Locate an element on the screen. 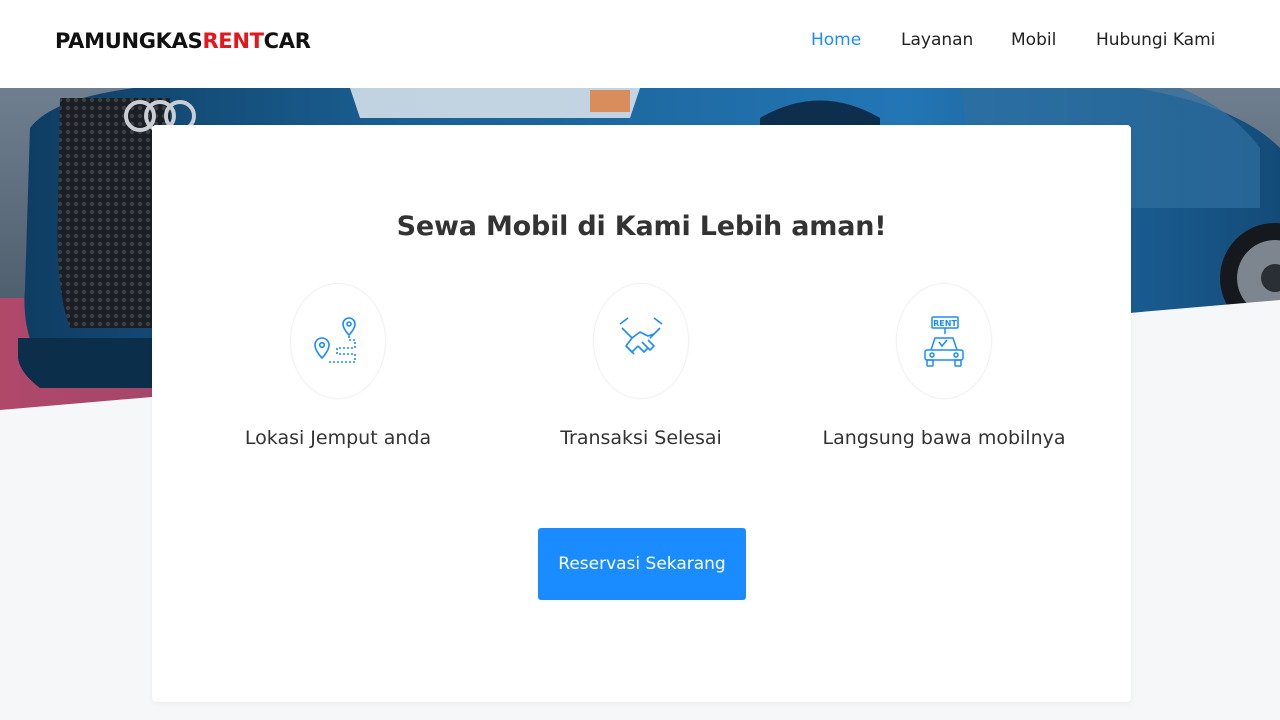 This screenshot has height=720, width=1280. card-title: Sewa Mobil di Kami Lebih aman! is located at coordinates (641, 226).